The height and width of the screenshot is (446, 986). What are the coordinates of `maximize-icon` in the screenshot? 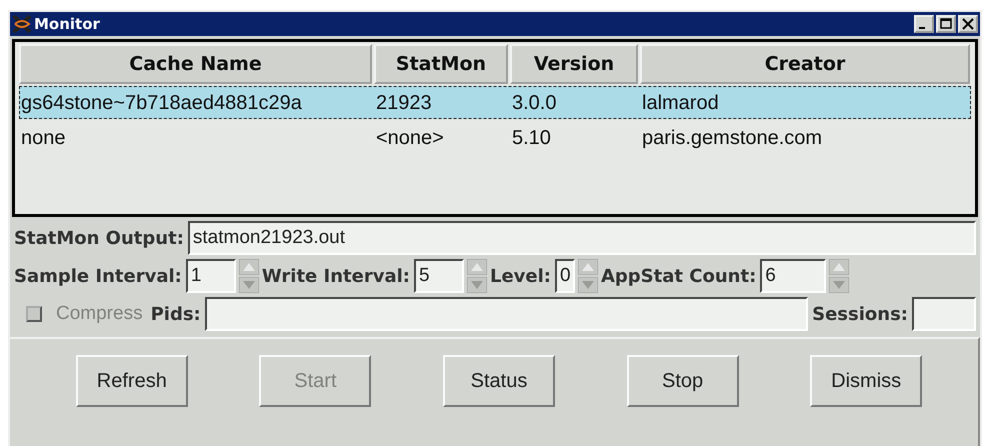 It's located at (946, 24).